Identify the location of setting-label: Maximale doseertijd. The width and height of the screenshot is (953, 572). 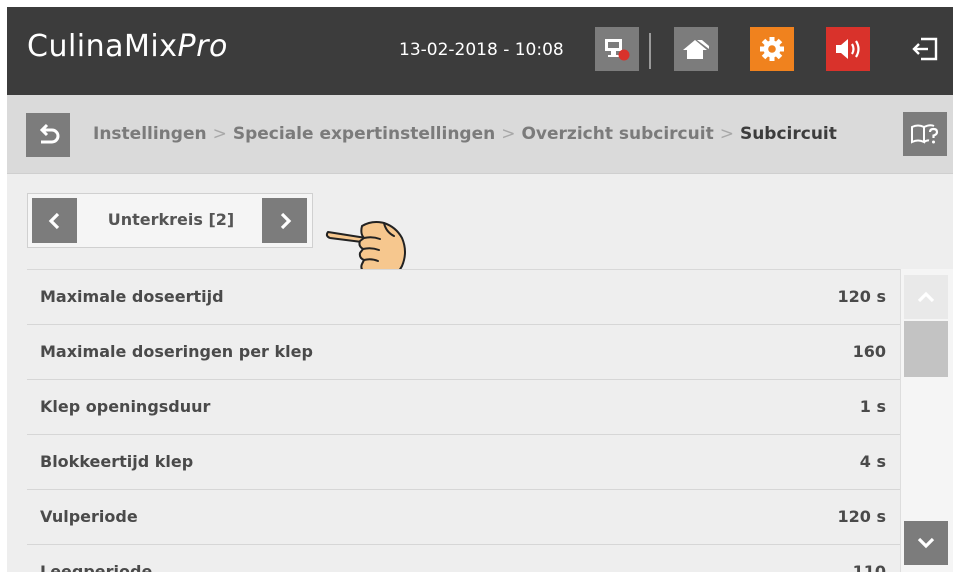
(132, 296).